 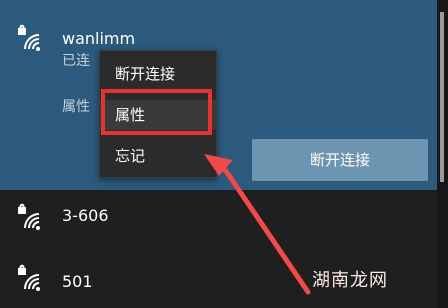 What do you see at coordinates (350, 280) in the screenshot?
I see `watermark-text: 湖南龙网` at bounding box center [350, 280].